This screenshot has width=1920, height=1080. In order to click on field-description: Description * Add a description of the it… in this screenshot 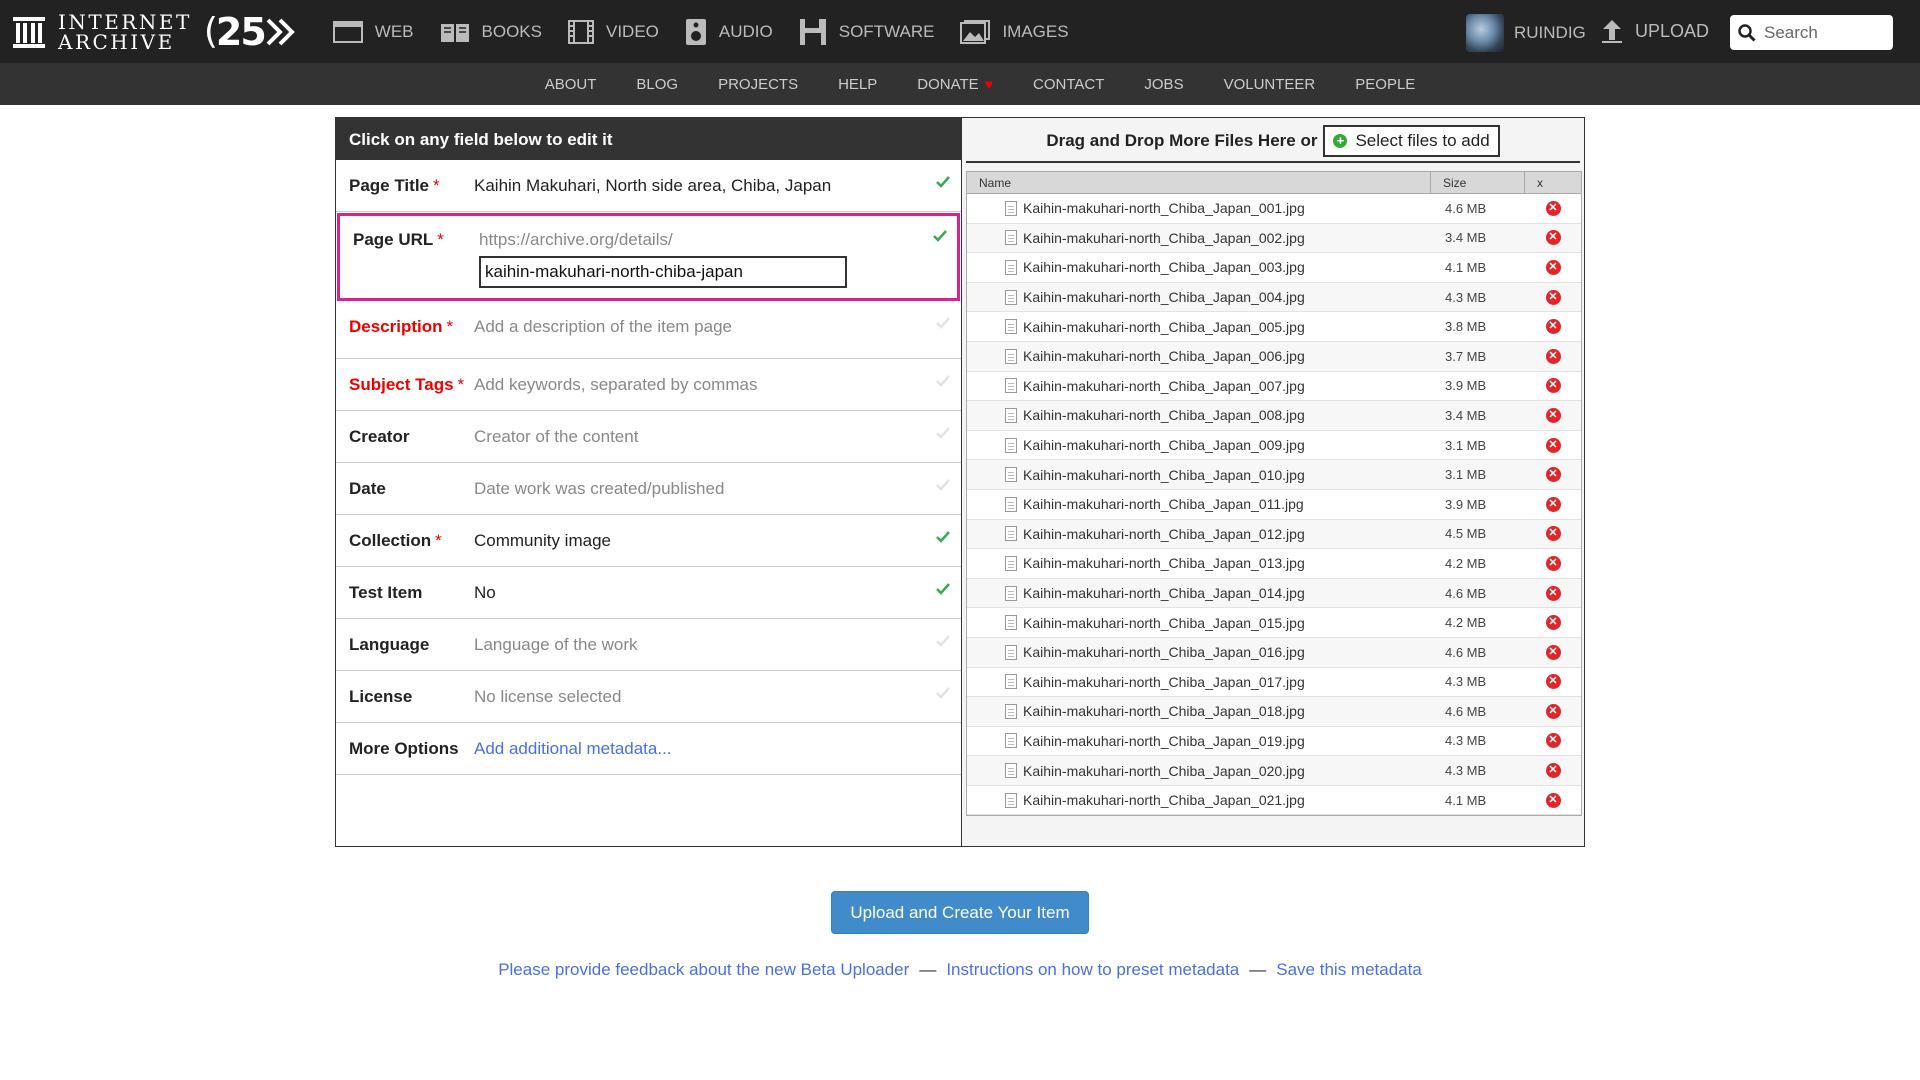, I will do `click(648, 330)`.